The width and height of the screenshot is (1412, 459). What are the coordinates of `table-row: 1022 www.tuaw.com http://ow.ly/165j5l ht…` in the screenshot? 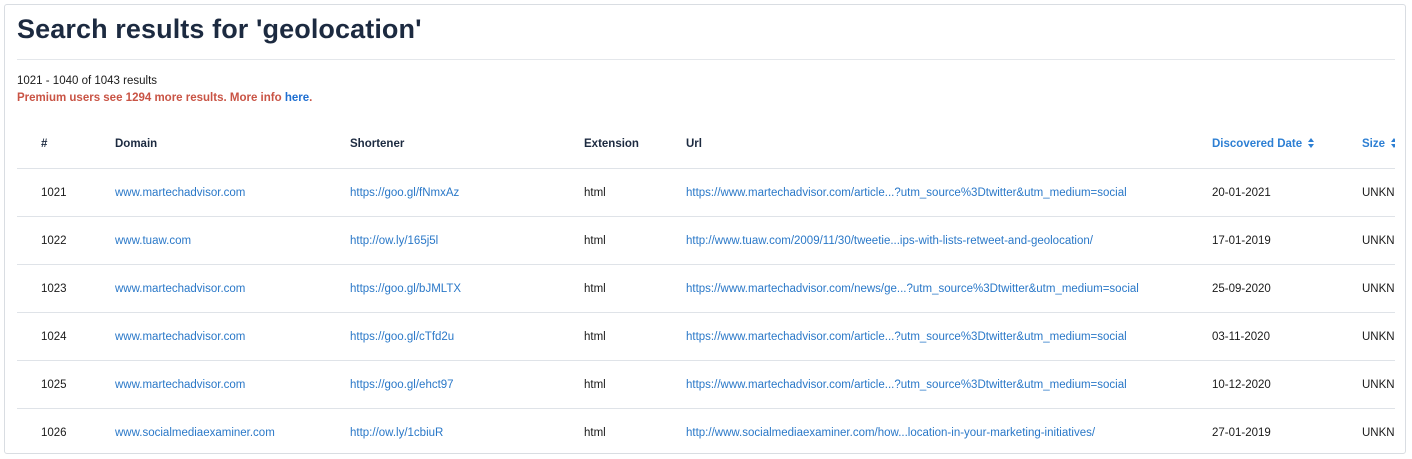 It's located at (706, 240).